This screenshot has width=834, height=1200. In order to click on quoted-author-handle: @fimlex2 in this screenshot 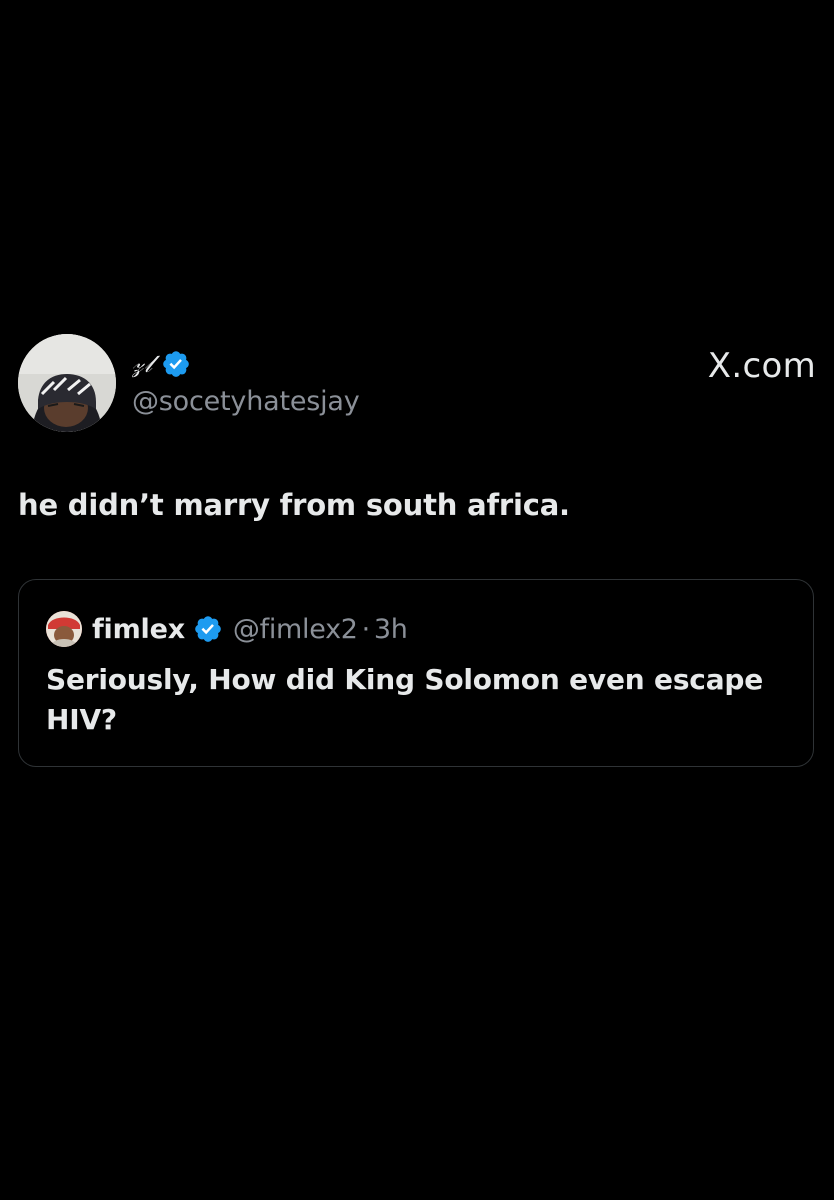, I will do `click(295, 629)`.